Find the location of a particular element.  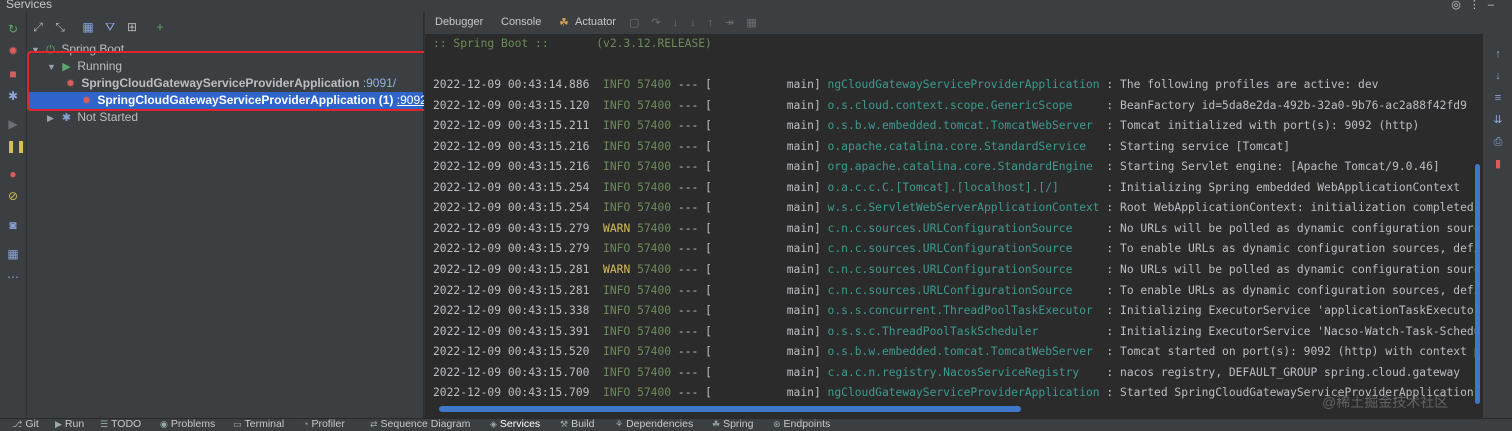

minimize-icon: – is located at coordinates (1495, 5).